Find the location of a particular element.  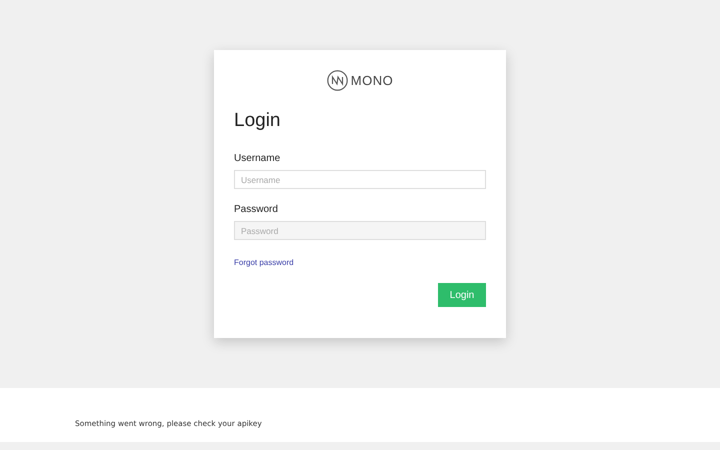

logo-icon is located at coordinates (337, 80).